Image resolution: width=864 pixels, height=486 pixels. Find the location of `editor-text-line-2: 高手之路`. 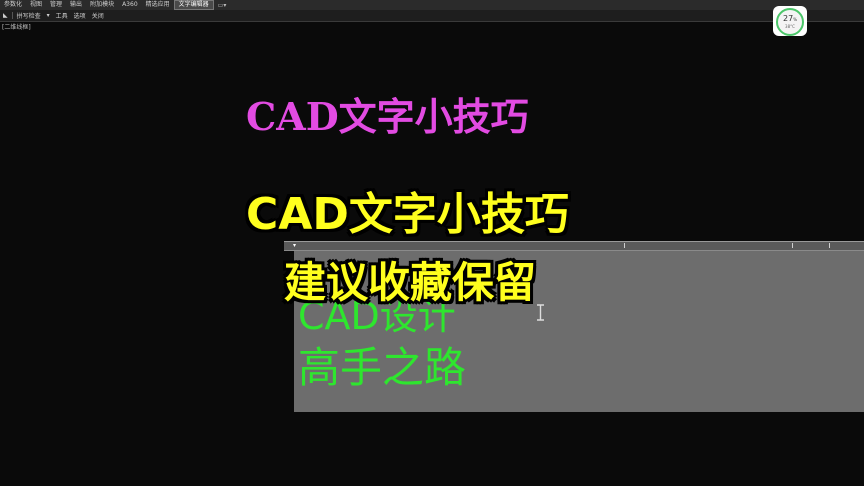

editor-text-line-2: 高手之路 is located at coordinates (382, 364).